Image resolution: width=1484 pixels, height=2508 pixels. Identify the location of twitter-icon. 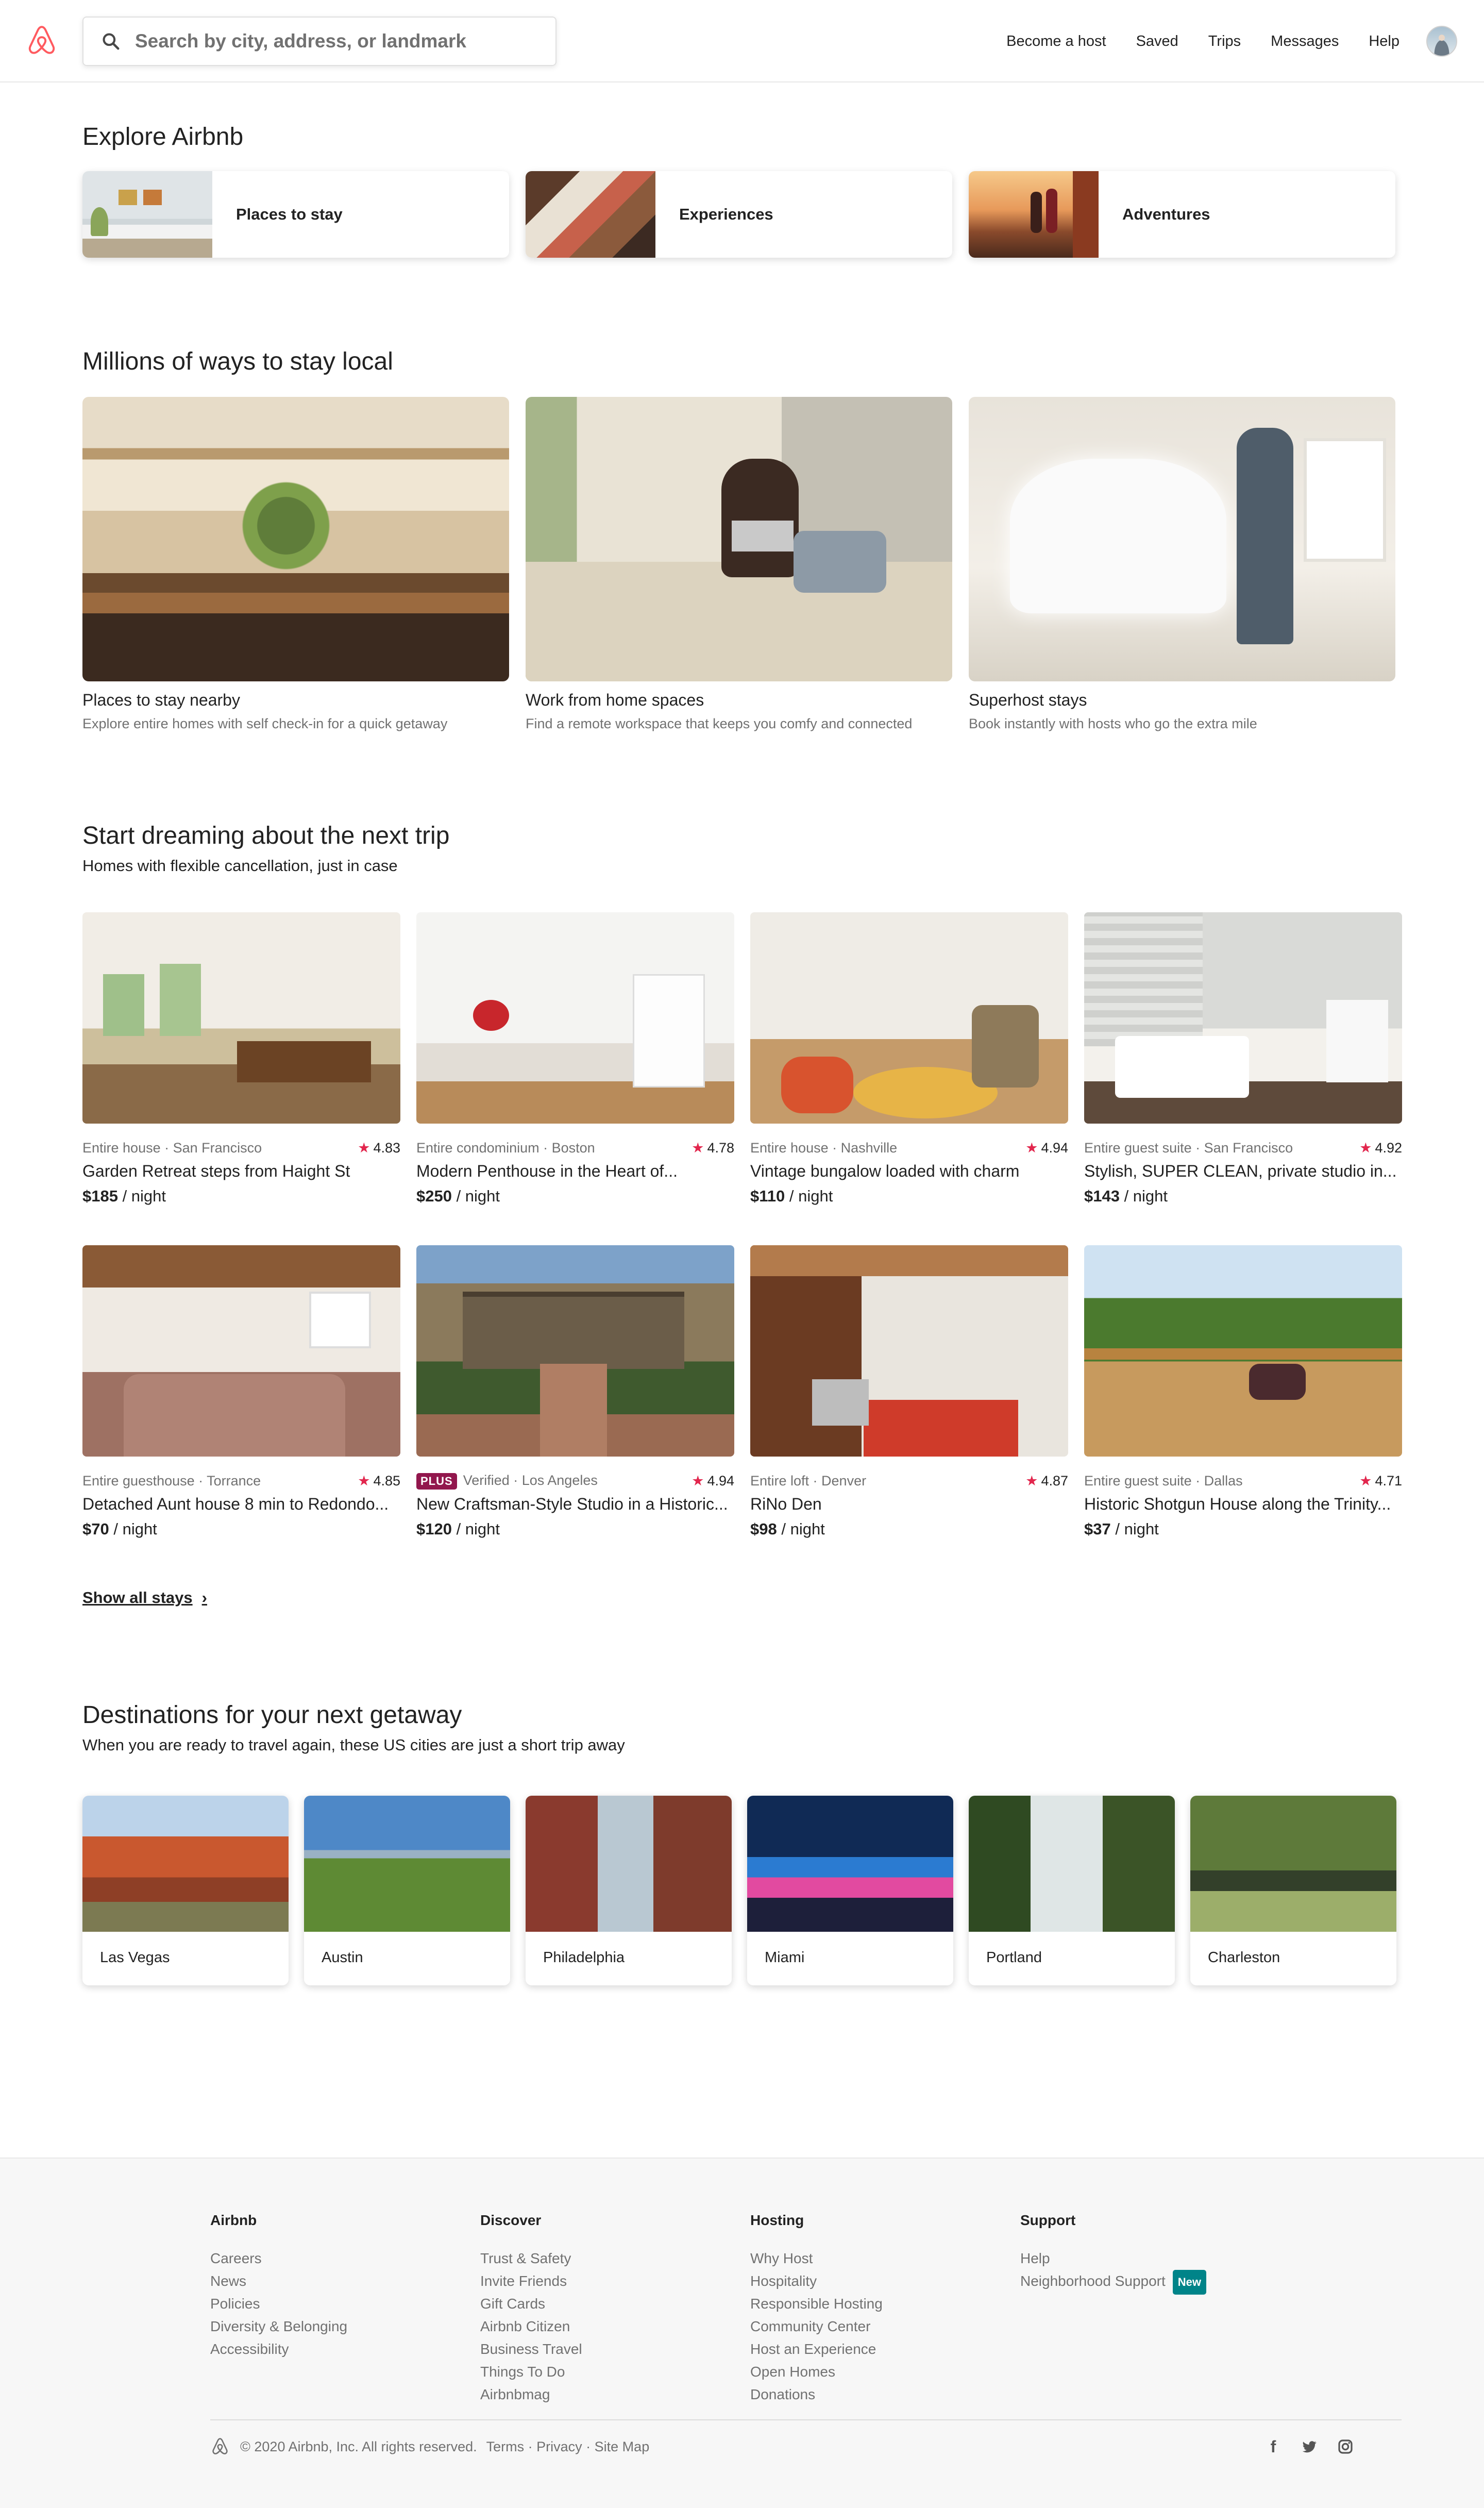
(1309, 2446).